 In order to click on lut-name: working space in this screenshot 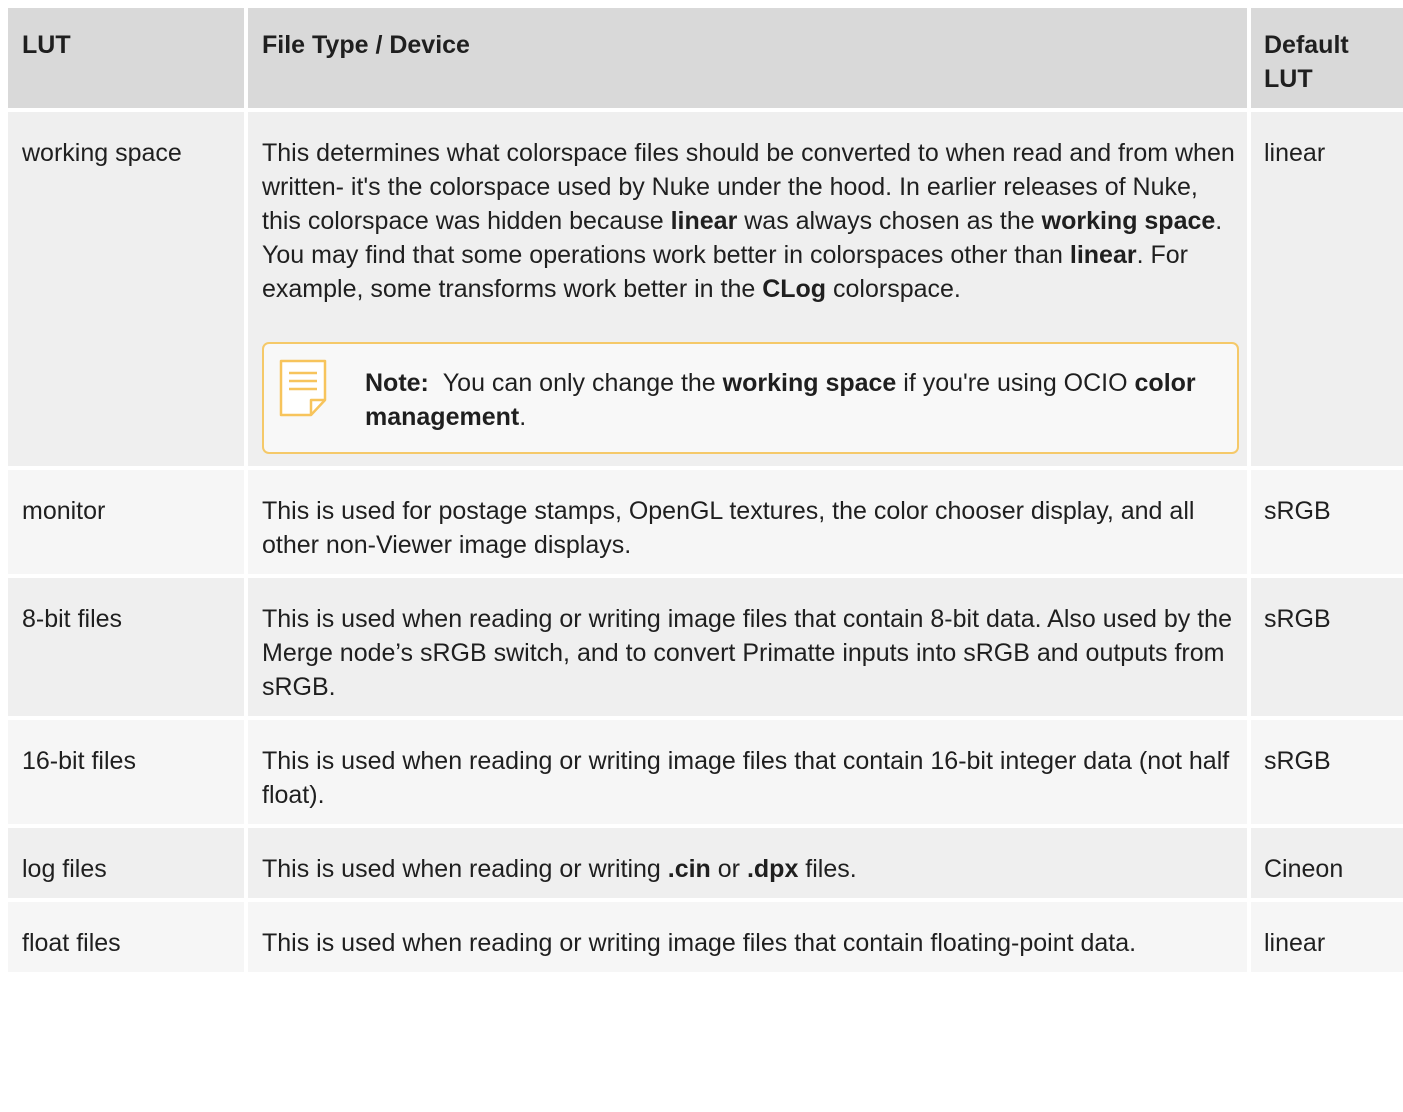, I will do `click(127, 289)`.